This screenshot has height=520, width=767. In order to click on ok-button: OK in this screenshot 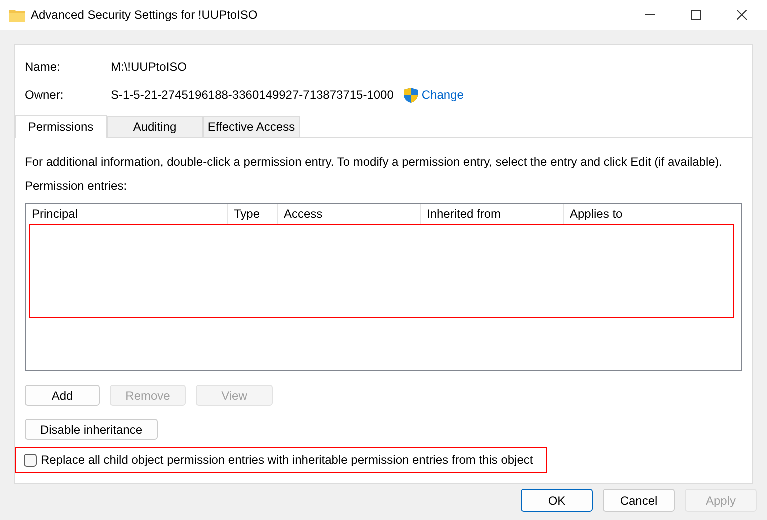, I will do `click(557, 500)`.